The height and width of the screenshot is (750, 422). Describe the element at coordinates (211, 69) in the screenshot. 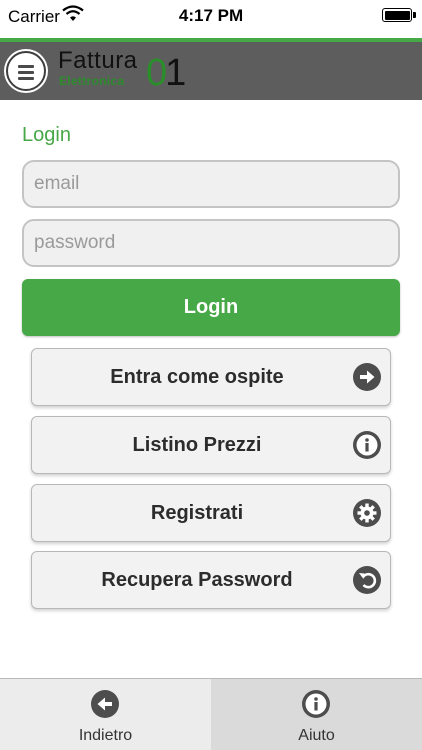

I see `app-header: Fattura Elettronica 01` at that location.